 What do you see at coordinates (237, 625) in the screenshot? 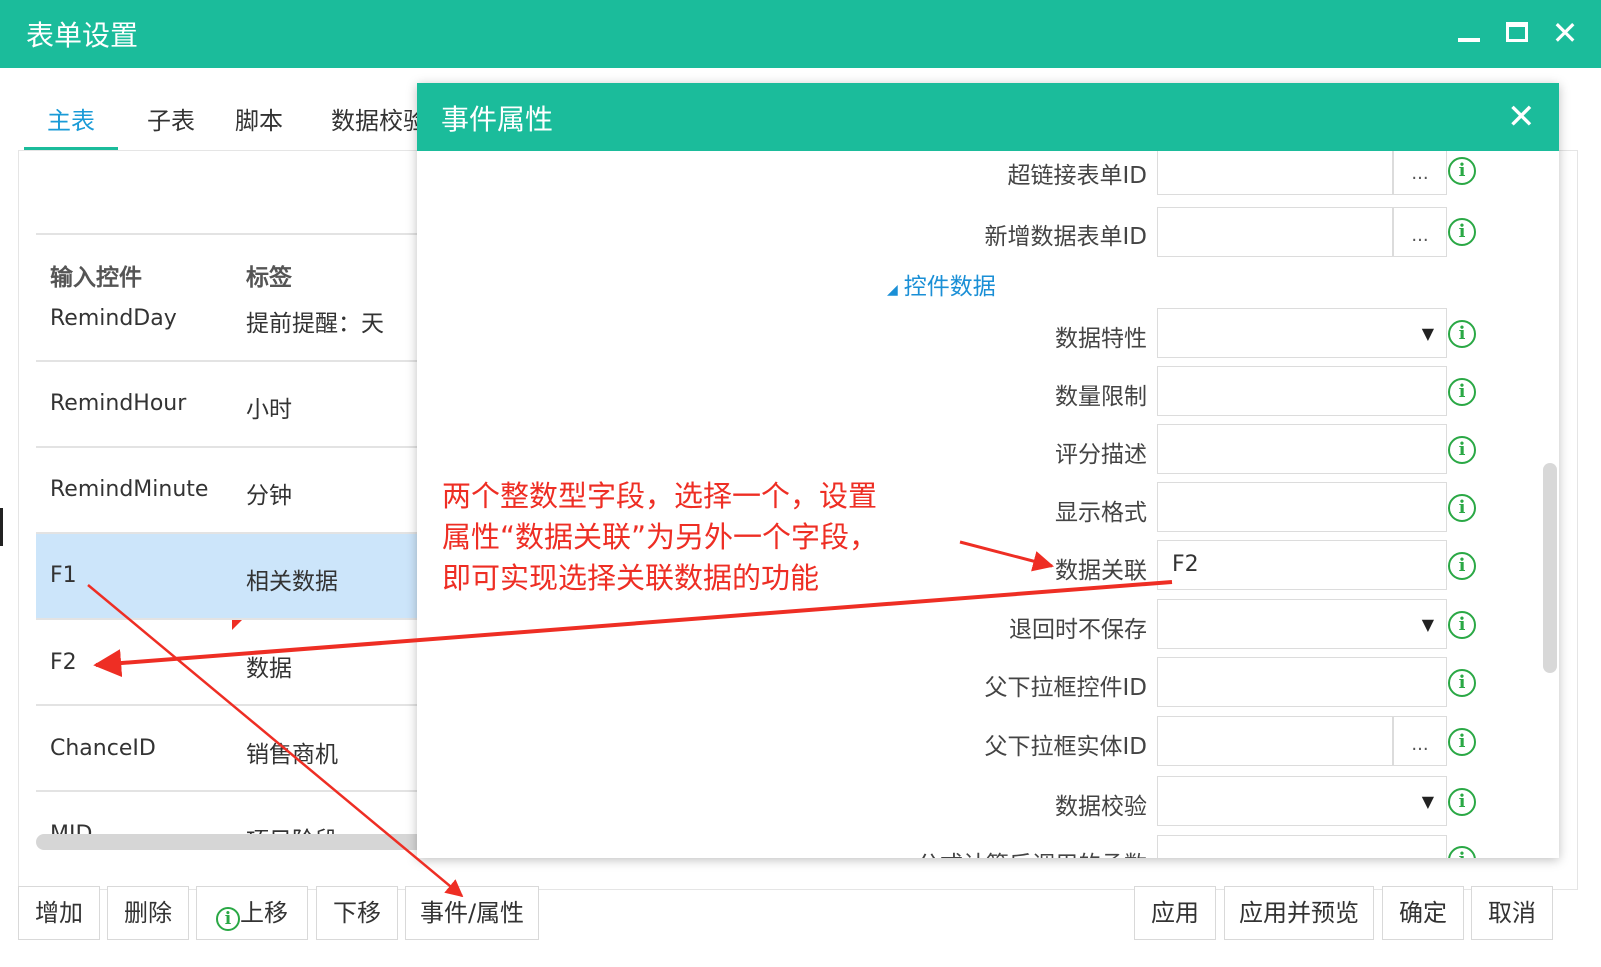
I see `arrow-tip-f1` at bounding box center [237, 625].